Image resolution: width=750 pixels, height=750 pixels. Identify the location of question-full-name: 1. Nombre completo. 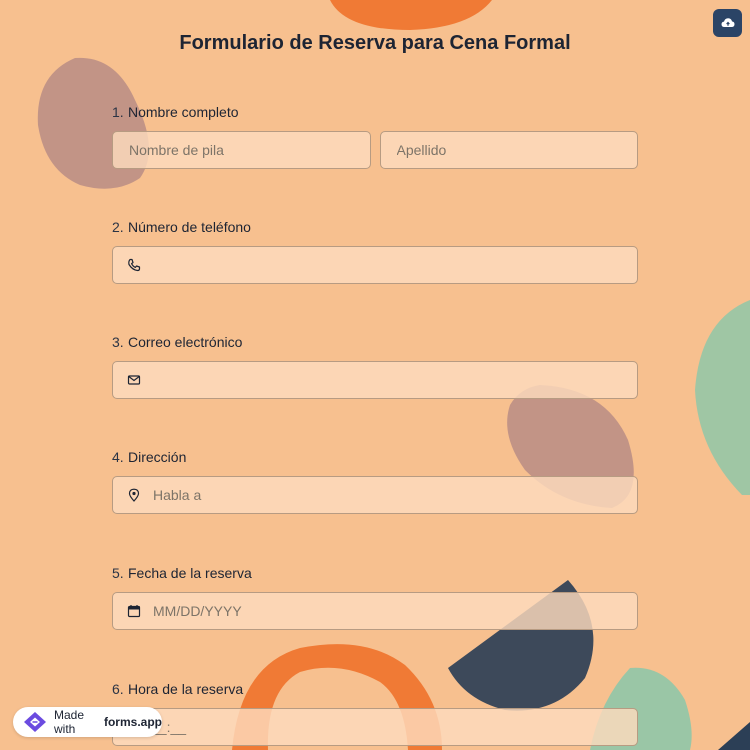
(375, 135).